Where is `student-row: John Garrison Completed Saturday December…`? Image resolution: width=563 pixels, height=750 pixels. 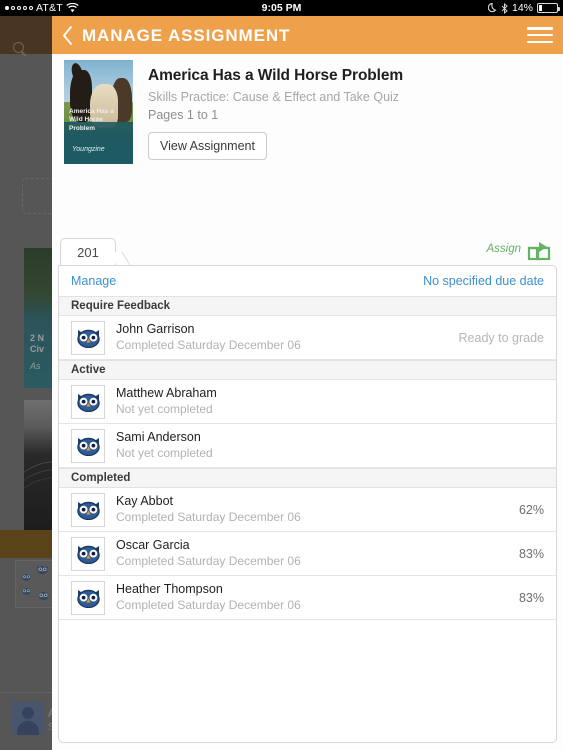 student-row: John Garrison Completed Saturday December… is located at coordinates (307, 338).